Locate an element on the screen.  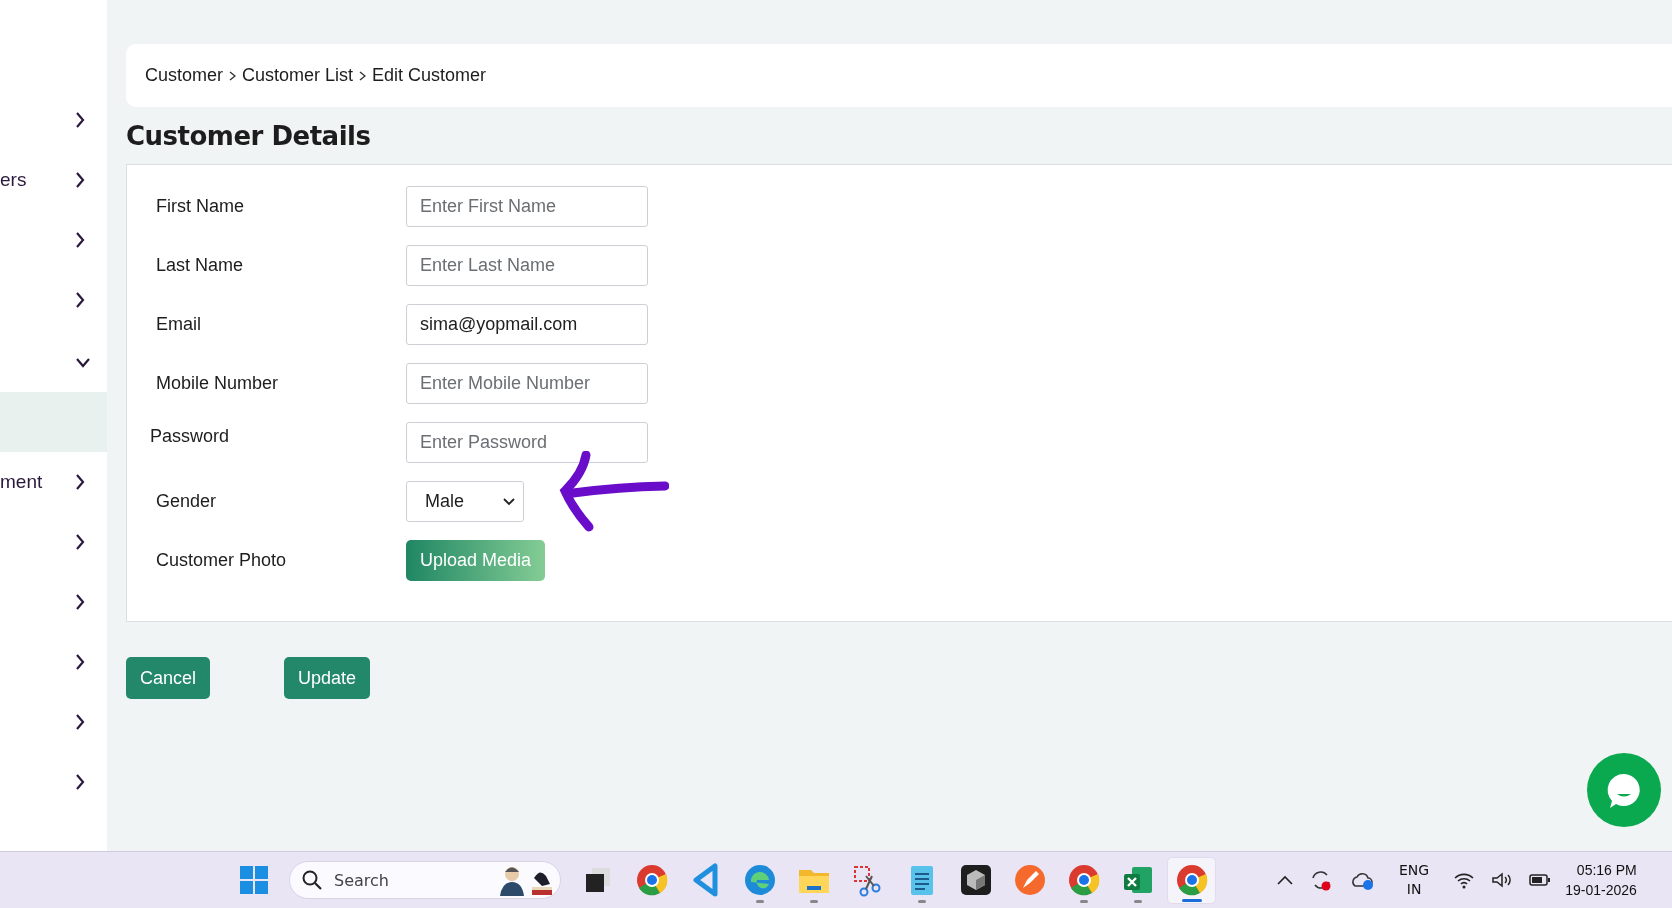
field-label: Gender is located at coordinates (187, 501).